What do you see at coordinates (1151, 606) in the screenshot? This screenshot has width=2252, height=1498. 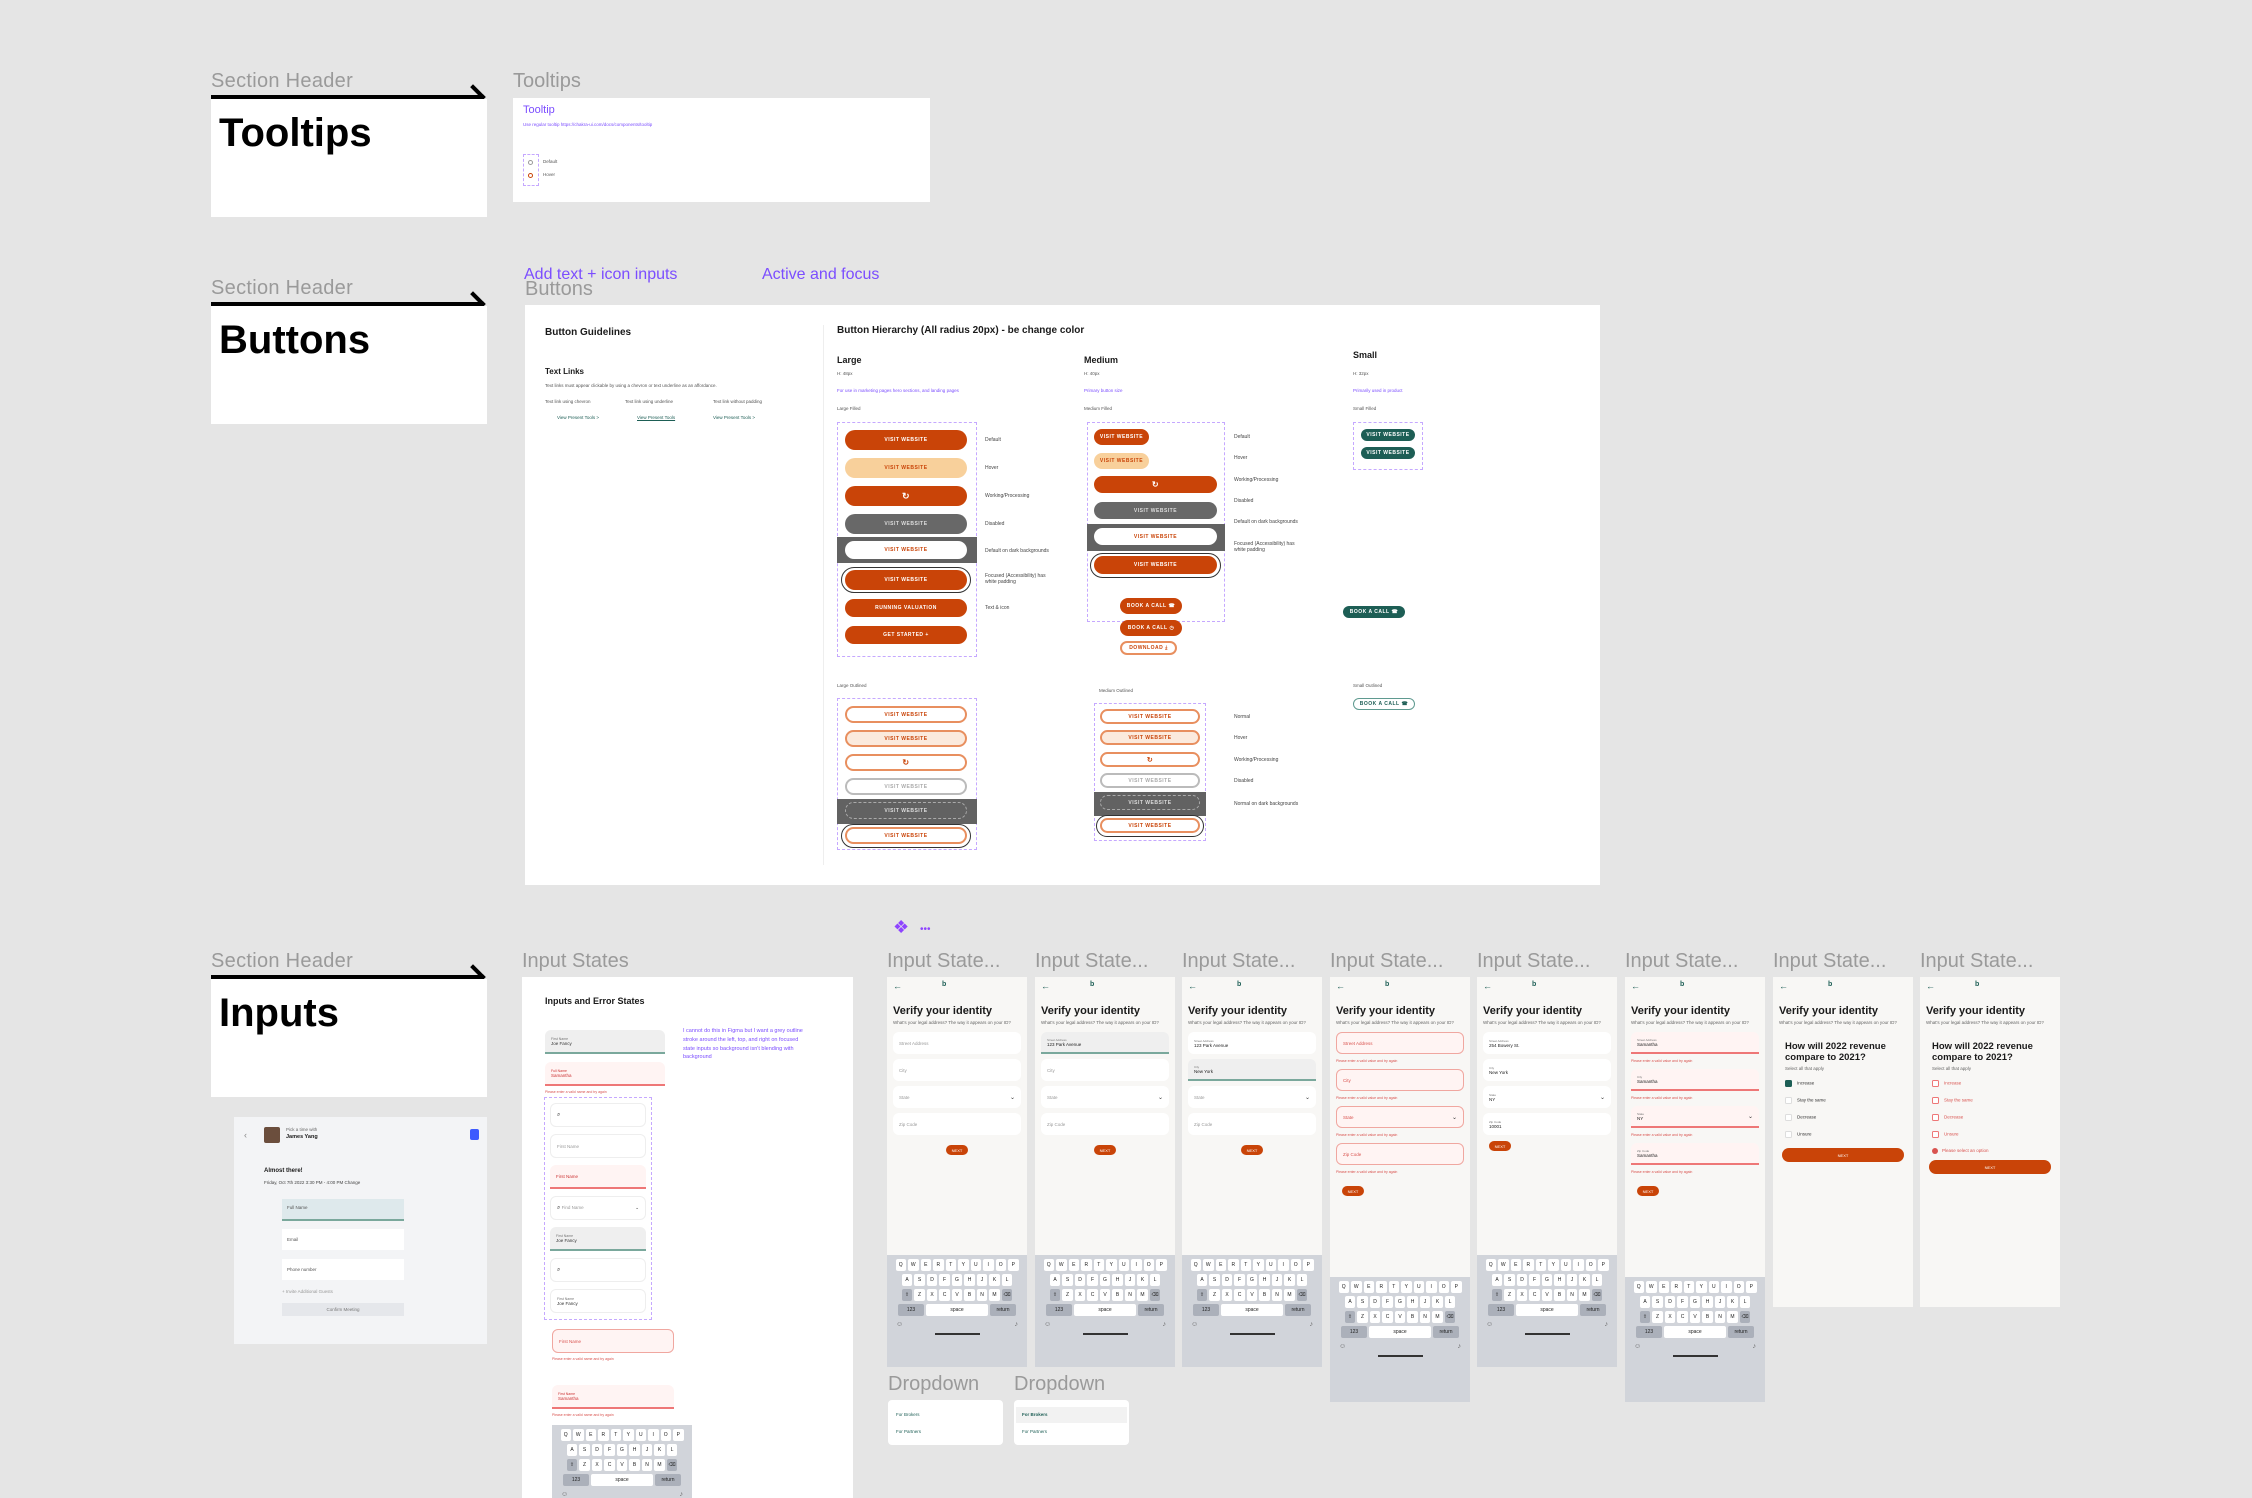 I see `book-a-call-button: BOOK A CALL ☎` at bounding box center [1151, 606].